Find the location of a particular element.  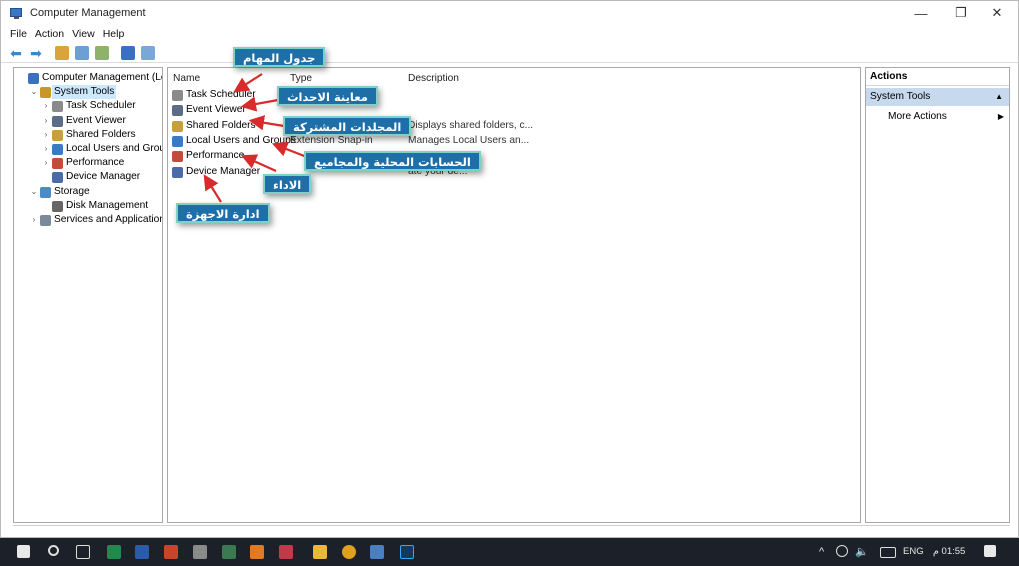

column-header-type: Type is located at coordinates (301, 78).